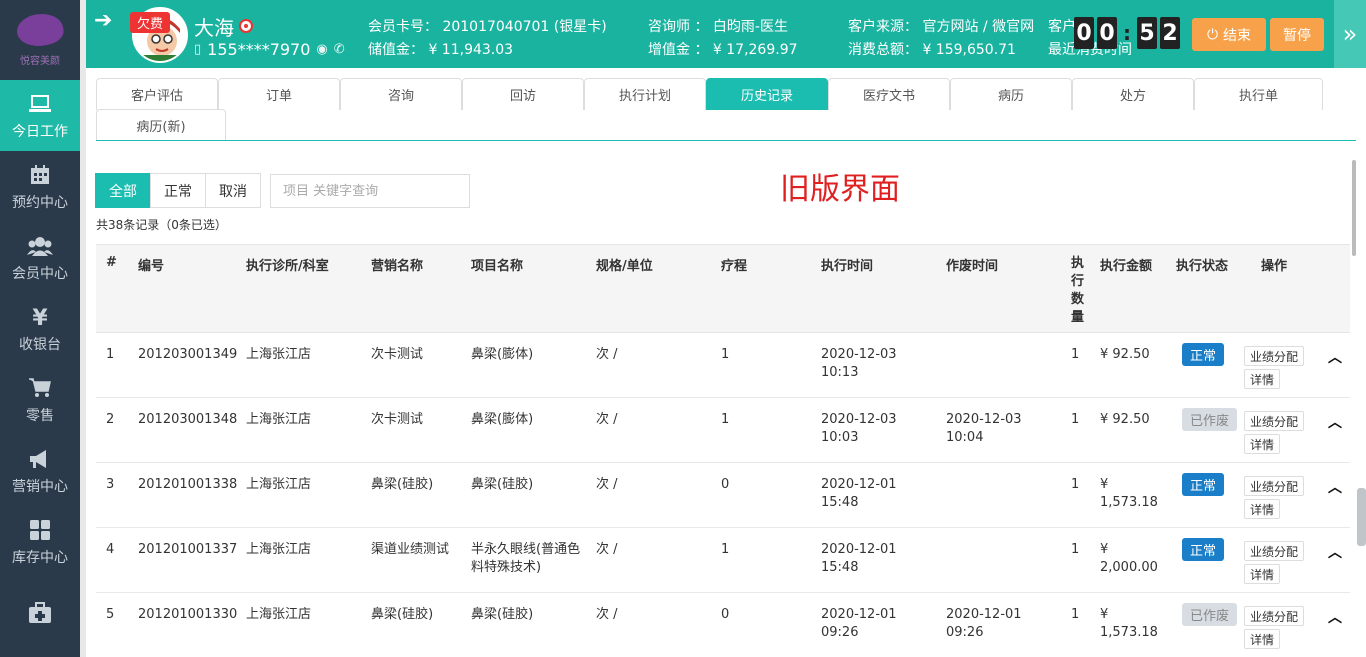 The height and width of the screenshot is (657, 1366). I want to click on tab-4: 回访, so click(523, 94).